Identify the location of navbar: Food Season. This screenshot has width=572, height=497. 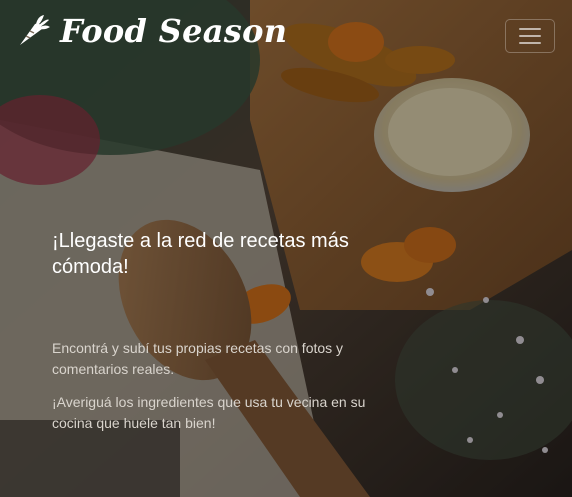
(286, 33).